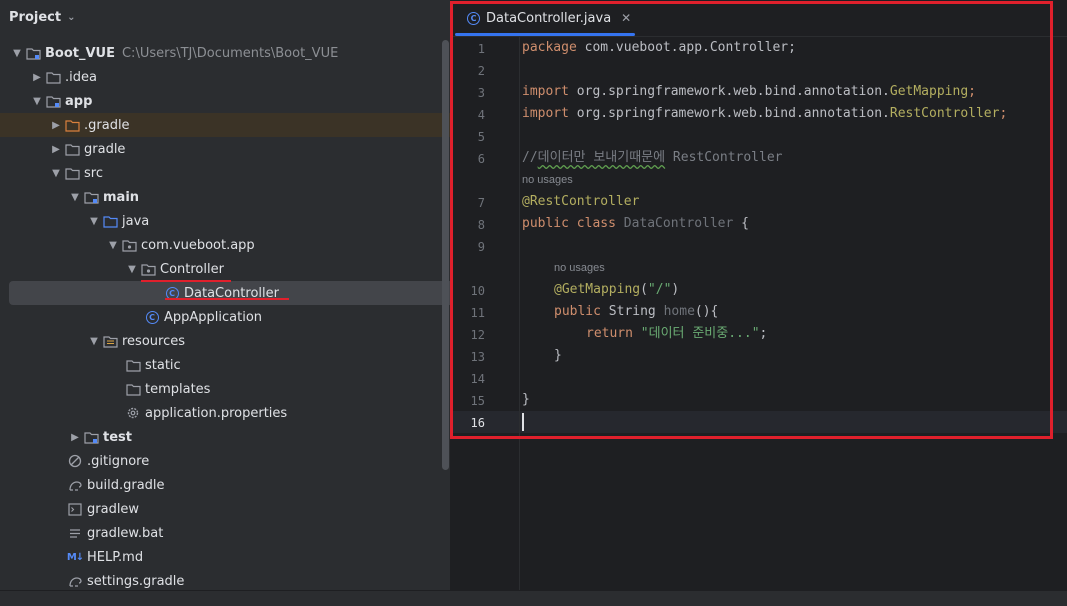 Image resolution: width=1067 pixels, height=606 pixels. What do you see at coordinates (225, 77) in the screenshot?
I see `tree-row-idea: ▶ .idea` at bounding box center [225, 77].